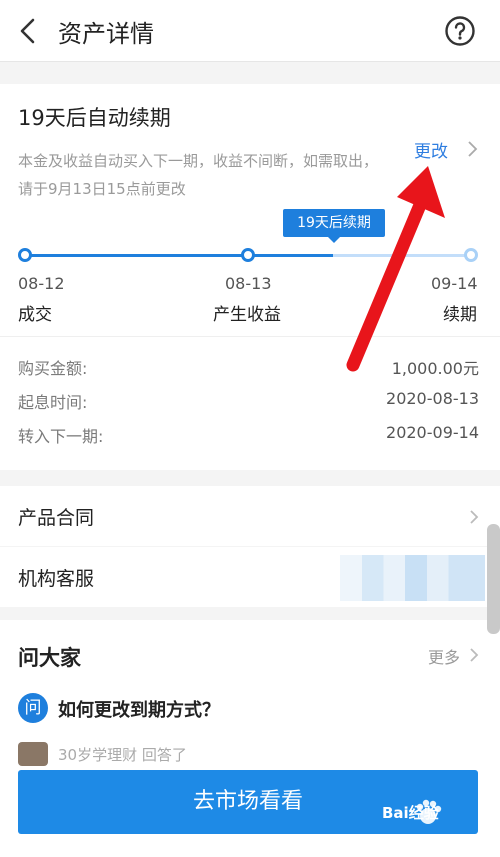 This screenshot has height=857, width=500. What do you see at coordinates (412, 578) in the screenshot?
I see `blurred-contact` at bounding box center [412, 578].